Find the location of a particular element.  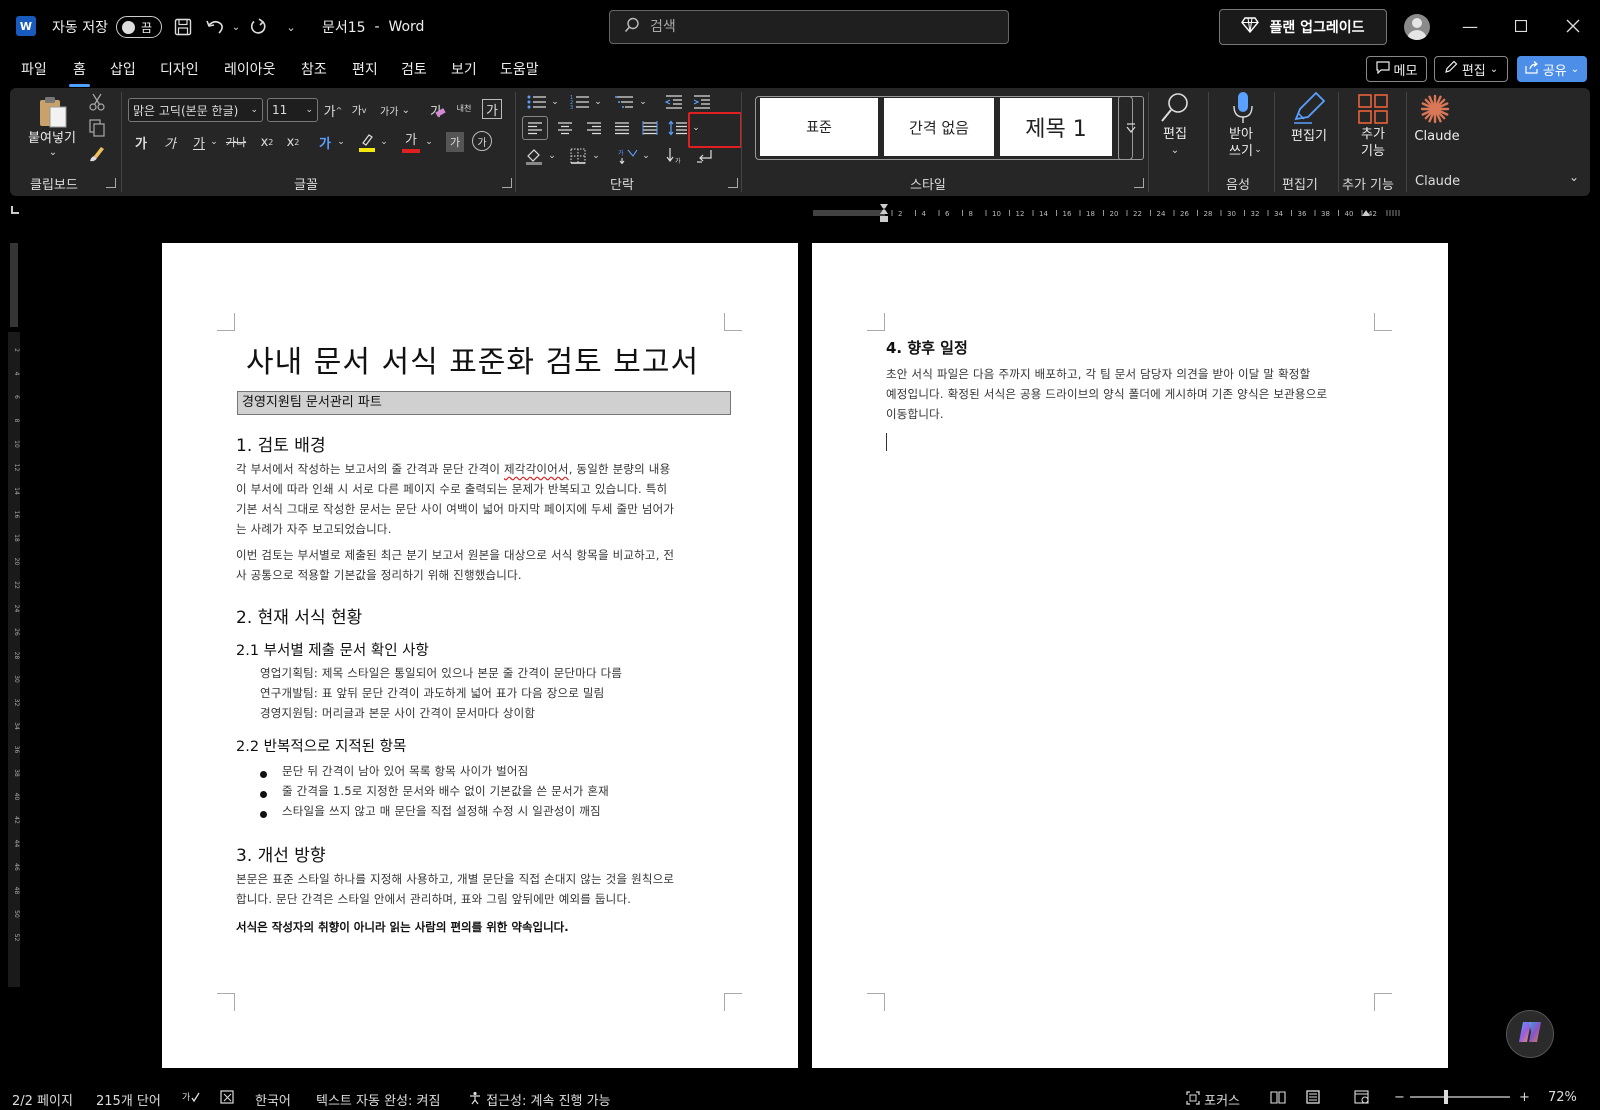

copy-icon is located at coordinates (97, 128).